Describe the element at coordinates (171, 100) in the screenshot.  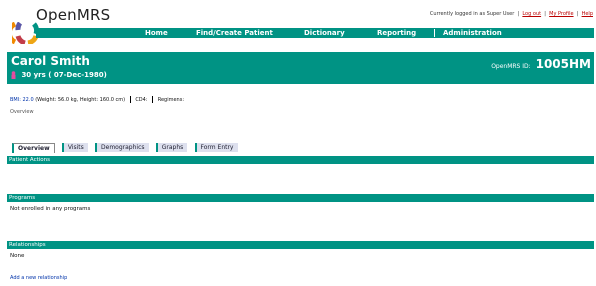
I see `regimens-label: Regimens:` at that location.